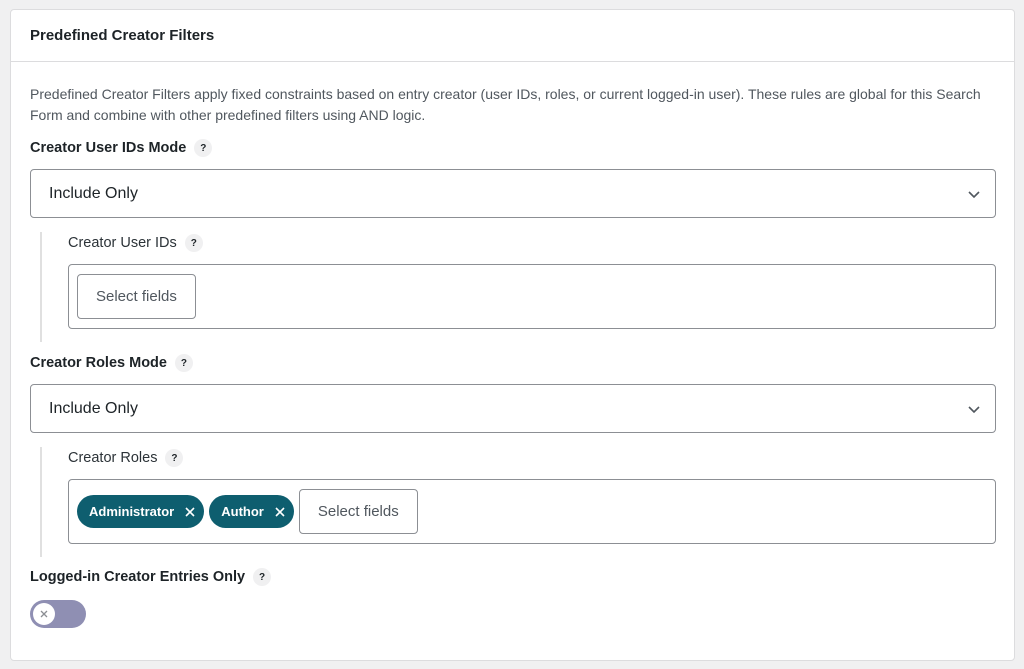  What do you see at coordinates (93, 408) in the screenshot?
I see `roles-mode-selected-value: Include Only` at bounding box center [93, 408].